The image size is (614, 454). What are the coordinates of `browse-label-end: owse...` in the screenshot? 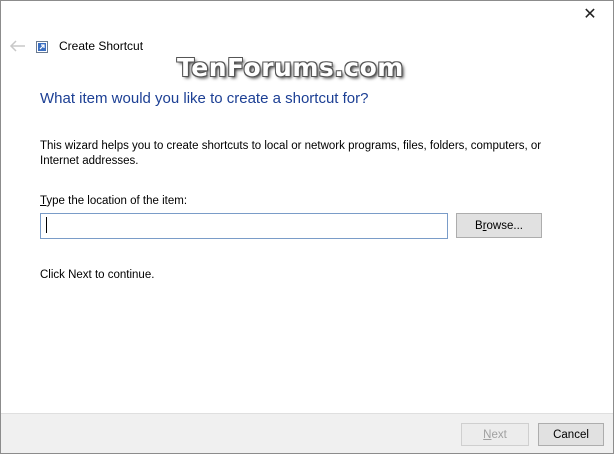 It's located at (504, 225).